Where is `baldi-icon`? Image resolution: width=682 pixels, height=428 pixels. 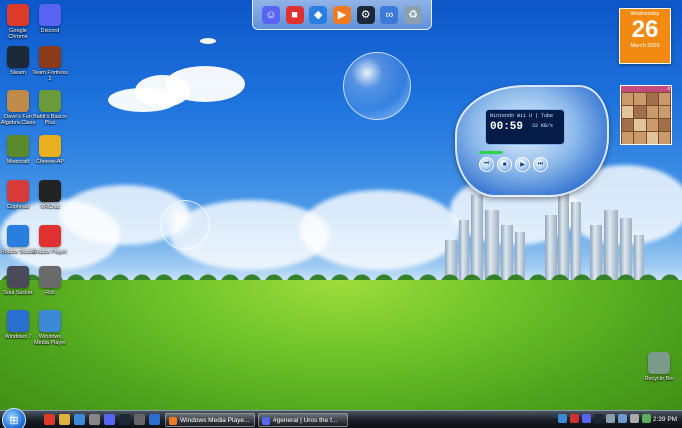
baldi-icon is located at coordinates (50, 101).